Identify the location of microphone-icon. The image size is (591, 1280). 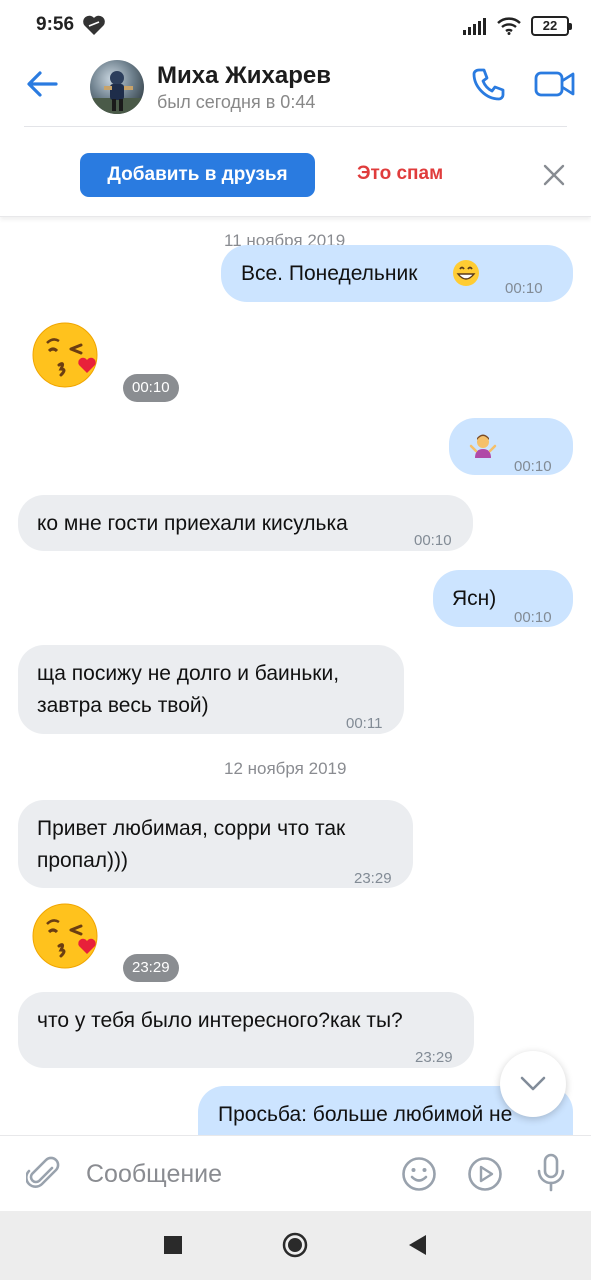
(551, 1173).